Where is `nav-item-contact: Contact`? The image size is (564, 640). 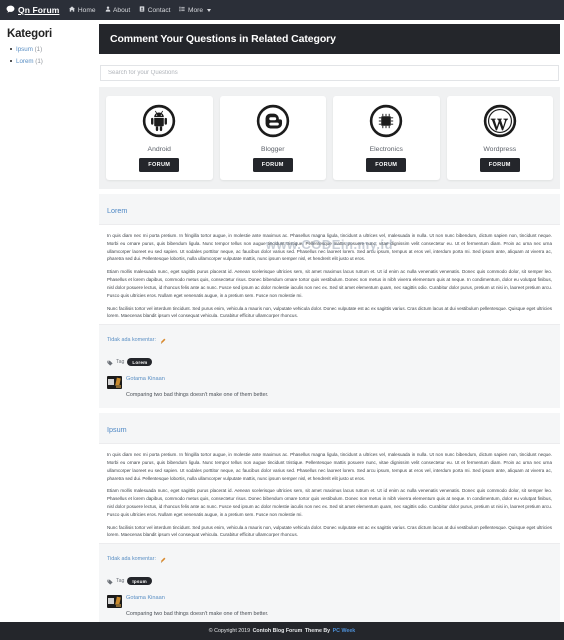
nav-item-contact: Contact is located at coordinates (154, 10).